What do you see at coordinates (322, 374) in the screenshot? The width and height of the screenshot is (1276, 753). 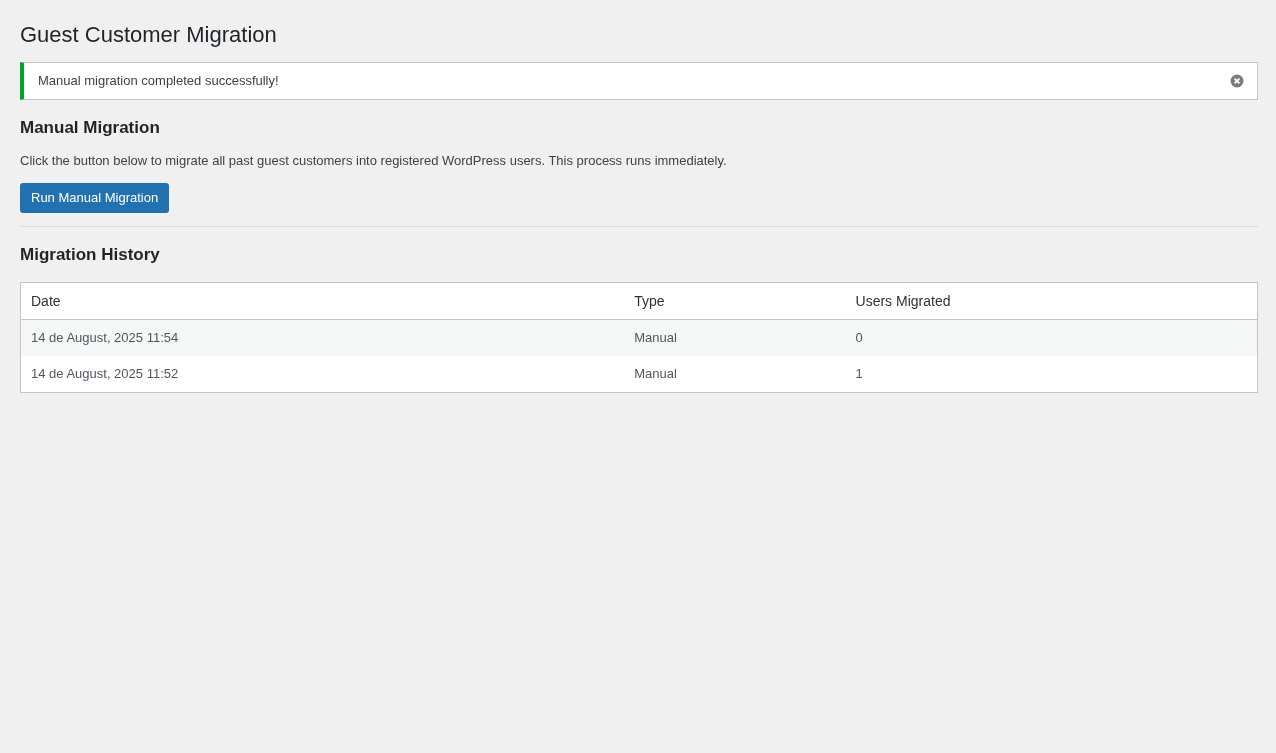 I see `table-cell: 14 de August, 2025 11:52` at bounding box center [322, 374].